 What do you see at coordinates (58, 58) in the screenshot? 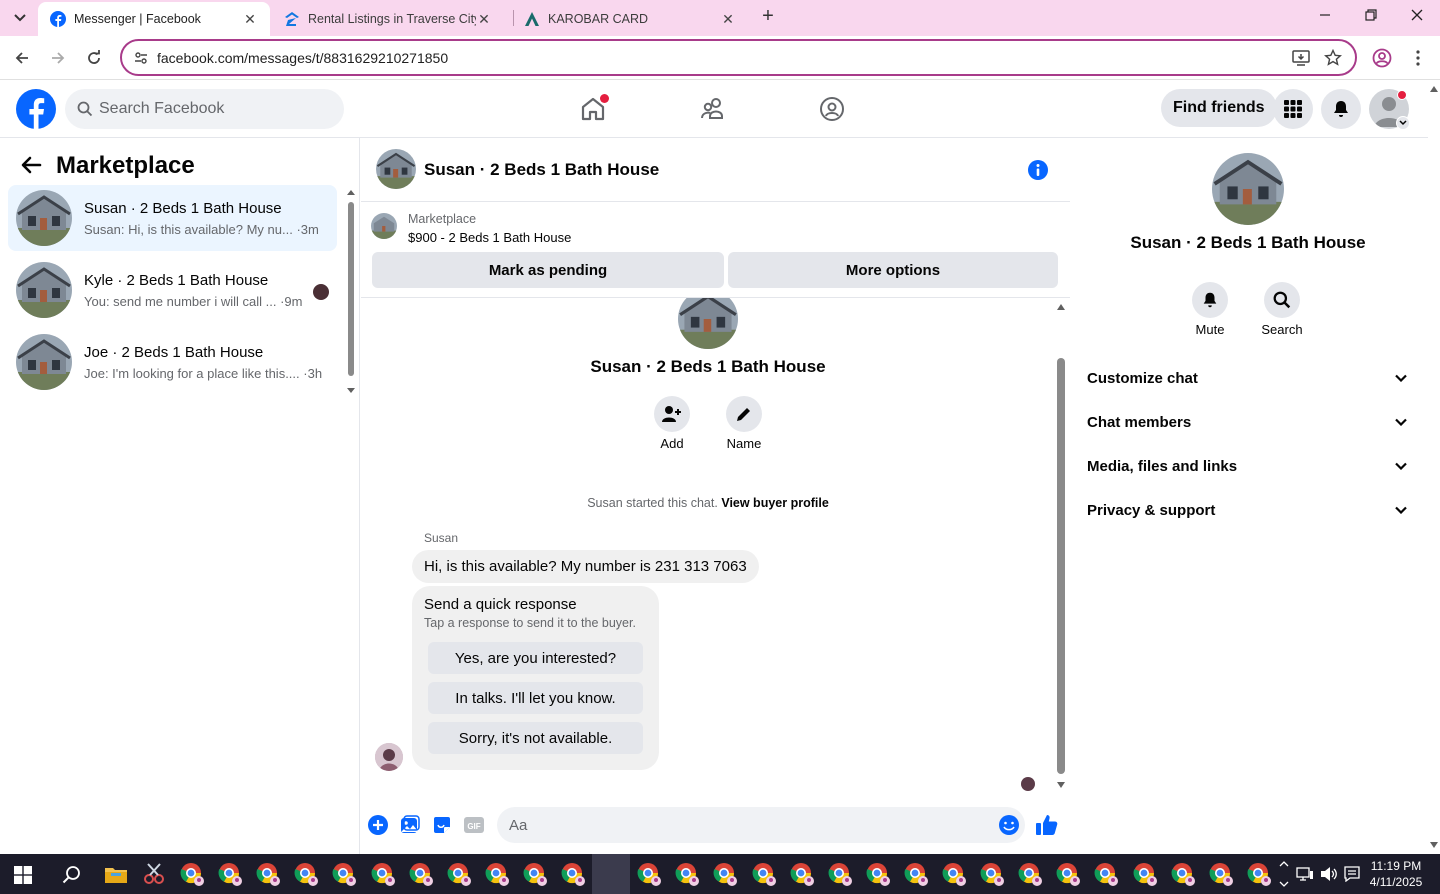
I see `forward-icon` at bounding box center [58, 58].